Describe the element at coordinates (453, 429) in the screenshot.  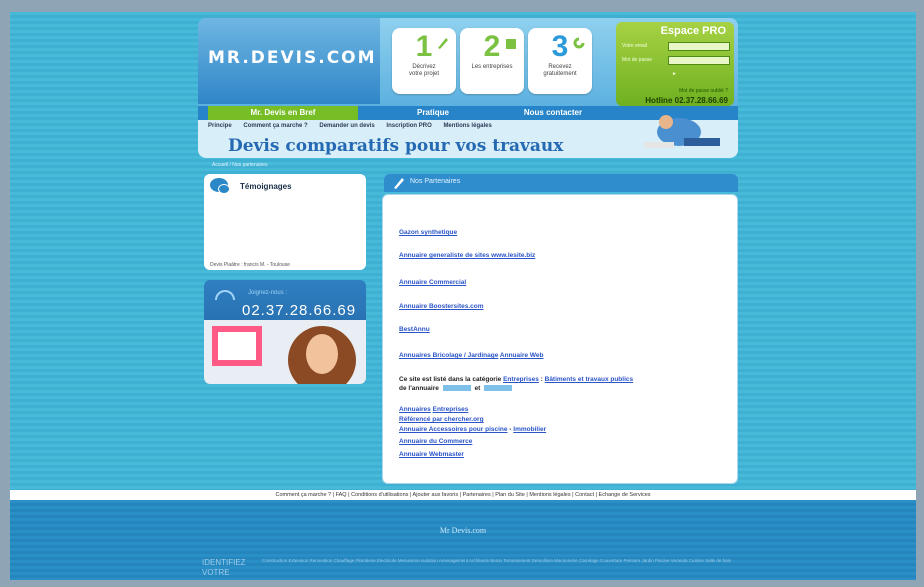
I see `piscine-link: Annuaire Accessoires pour piscine` at that location.